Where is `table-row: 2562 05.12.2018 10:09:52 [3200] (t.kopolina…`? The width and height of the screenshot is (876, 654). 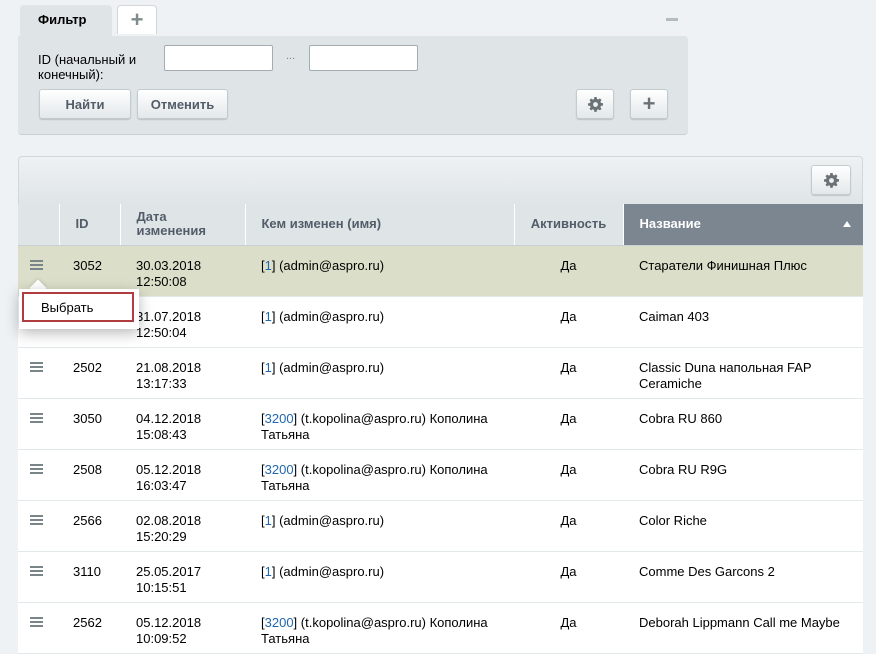
table-row: 2562 05.12.2018 10:09:52 [3200] (t.kopolina… is located at coordinates (440, 628).